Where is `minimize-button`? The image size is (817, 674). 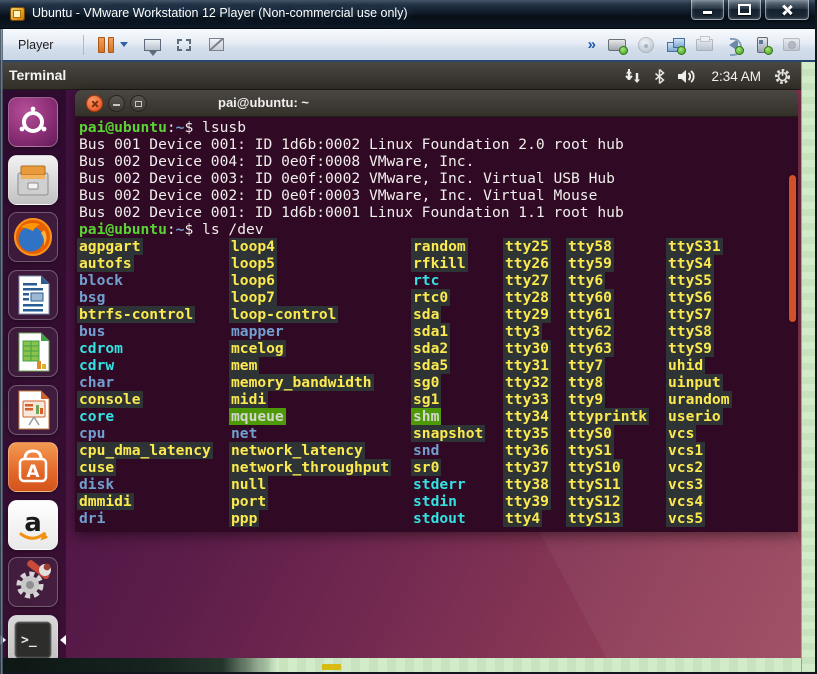
minimize-button is located at coordinates (707, 10).